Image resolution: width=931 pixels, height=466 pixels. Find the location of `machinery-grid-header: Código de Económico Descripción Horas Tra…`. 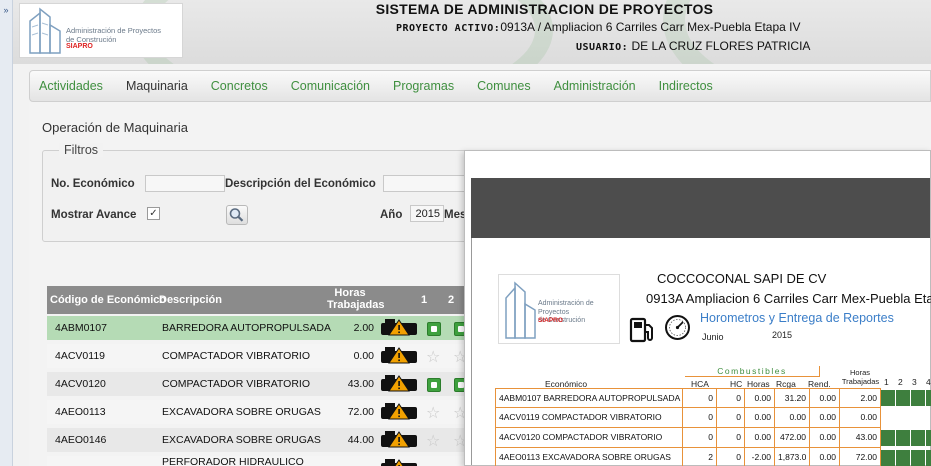

machinery-grid-header: Código de Económico Descripción Horas Tra… is located at coordinates (262, 300).